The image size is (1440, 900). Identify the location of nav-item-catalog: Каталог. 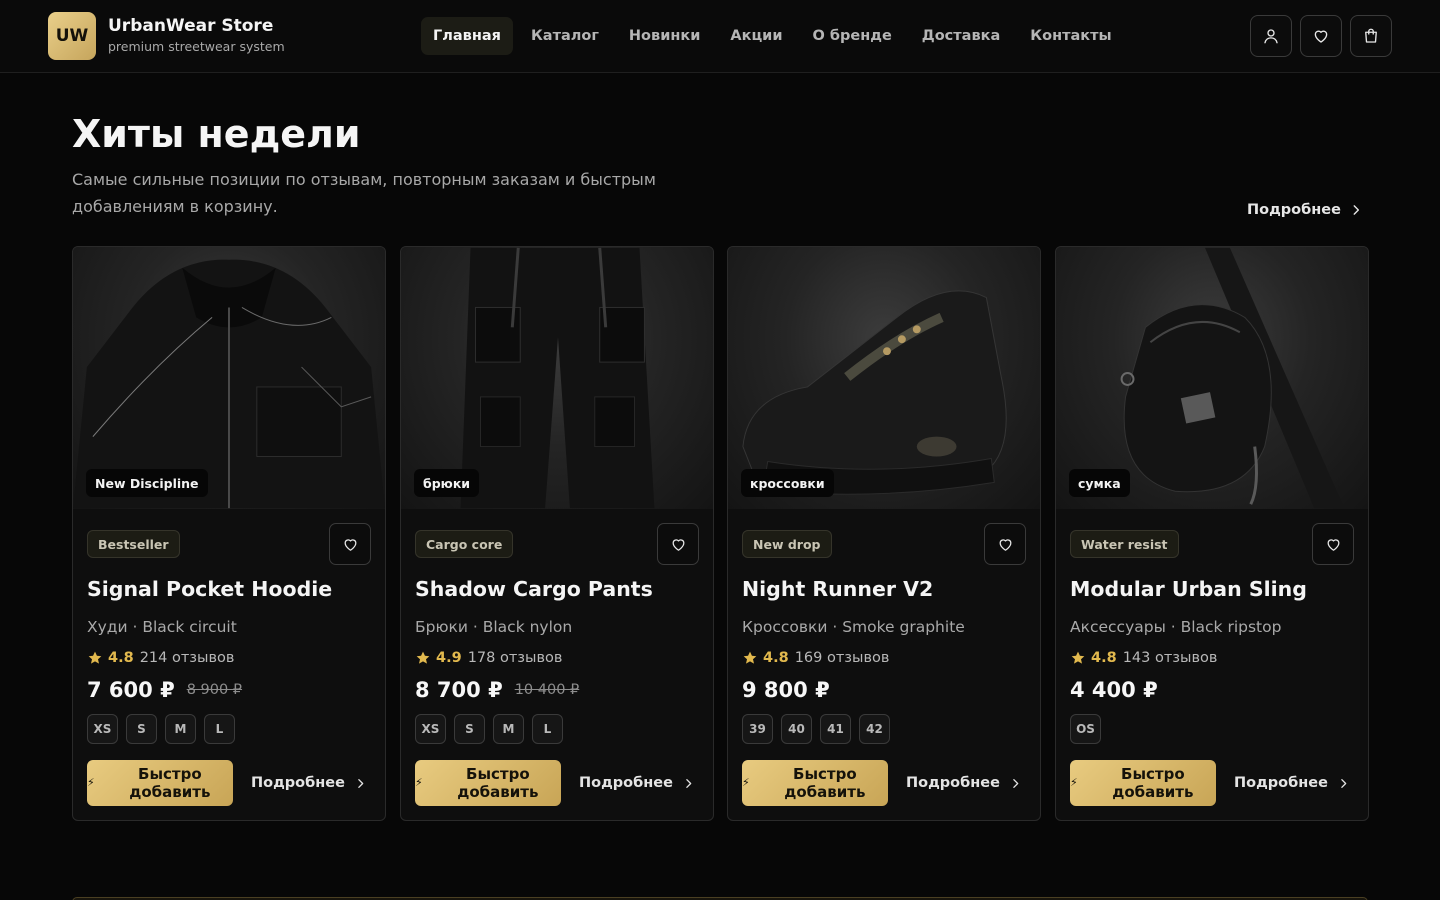
(565, 36).